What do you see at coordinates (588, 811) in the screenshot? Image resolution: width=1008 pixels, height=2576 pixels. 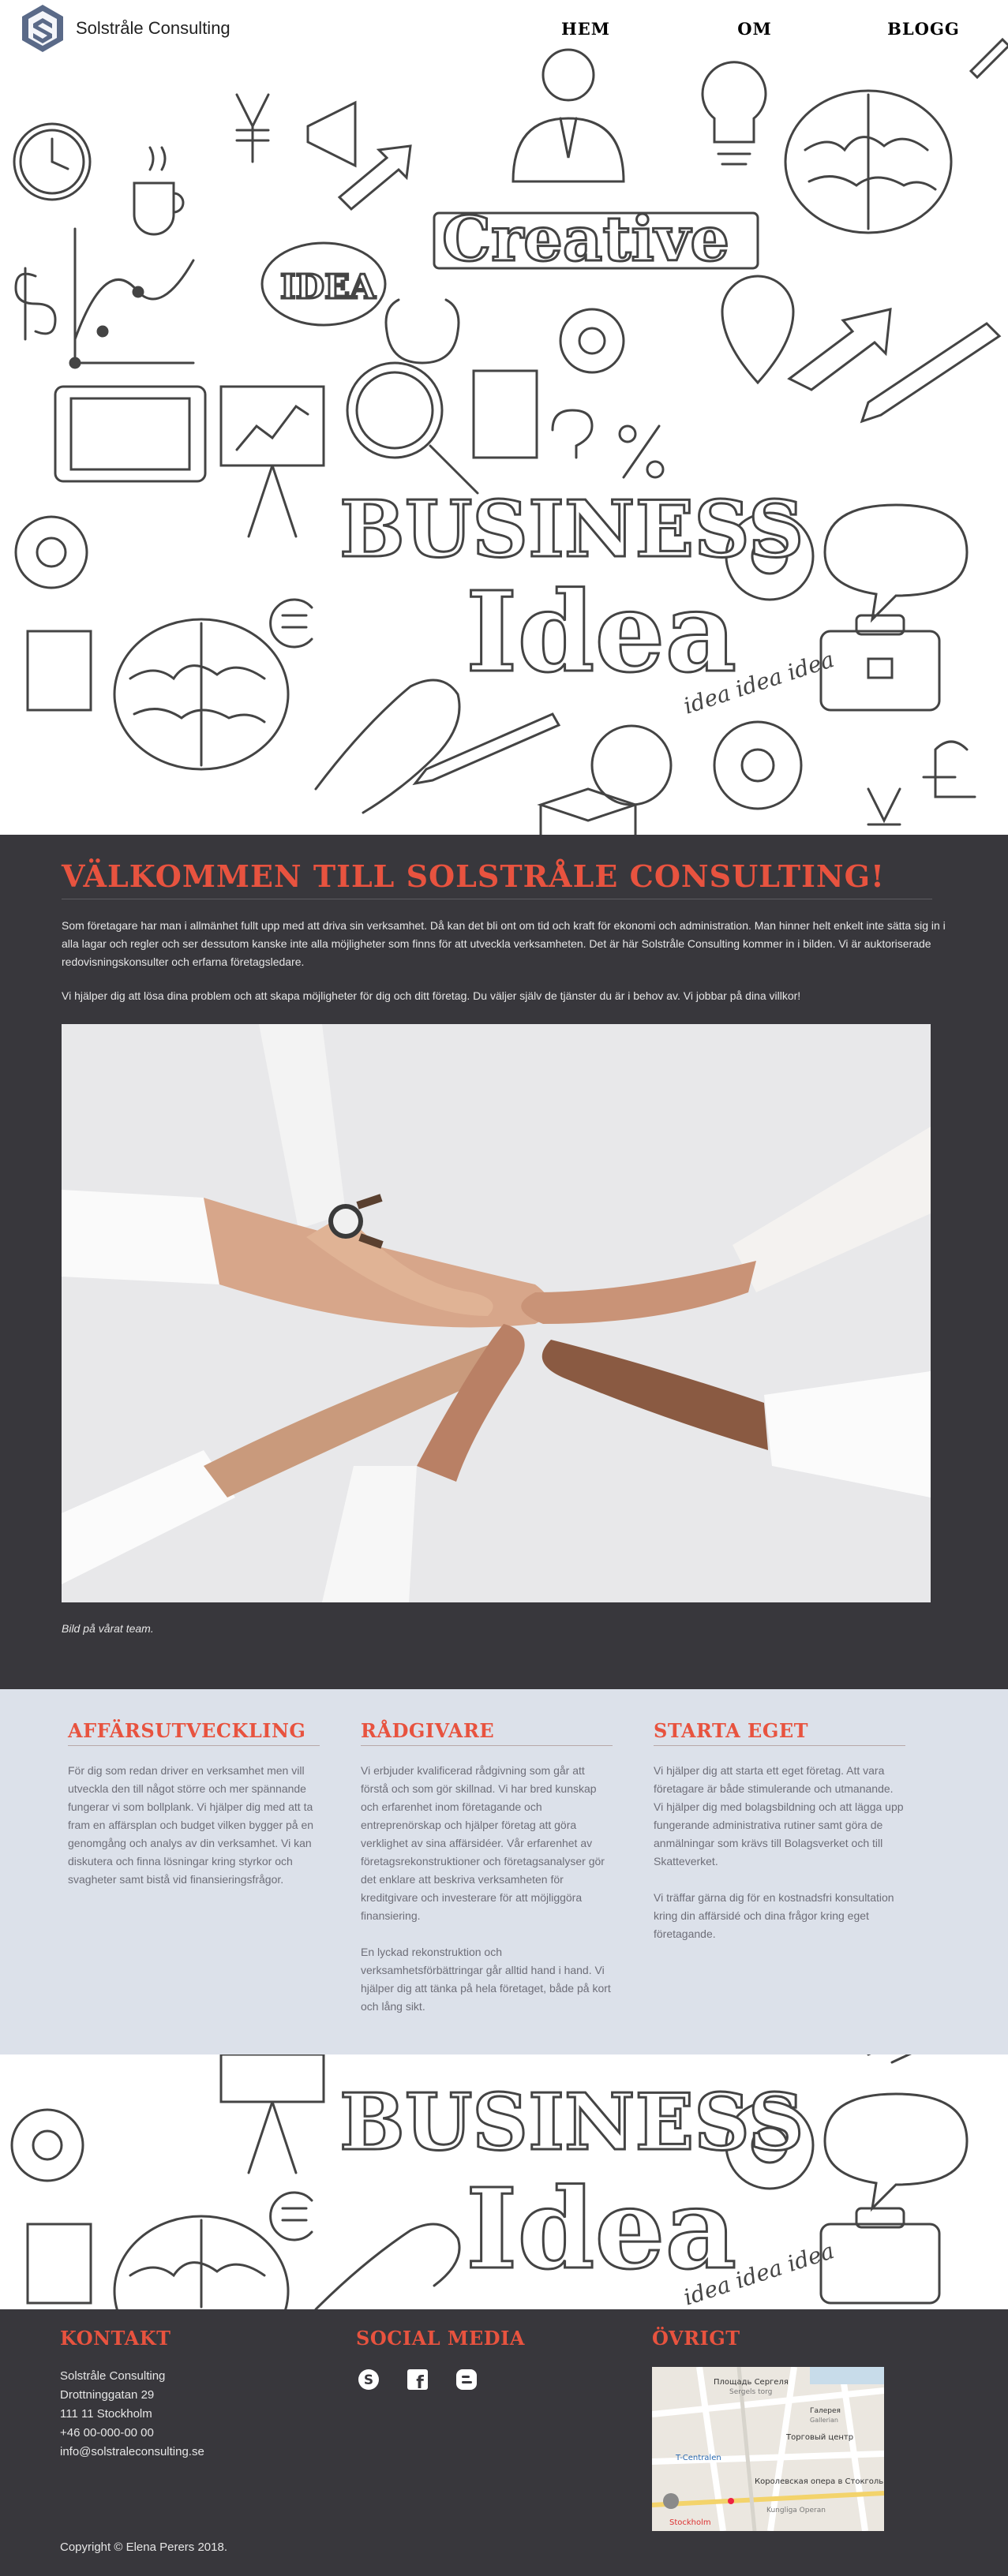 I see `cube-icon` at bounding box center [588, 811].